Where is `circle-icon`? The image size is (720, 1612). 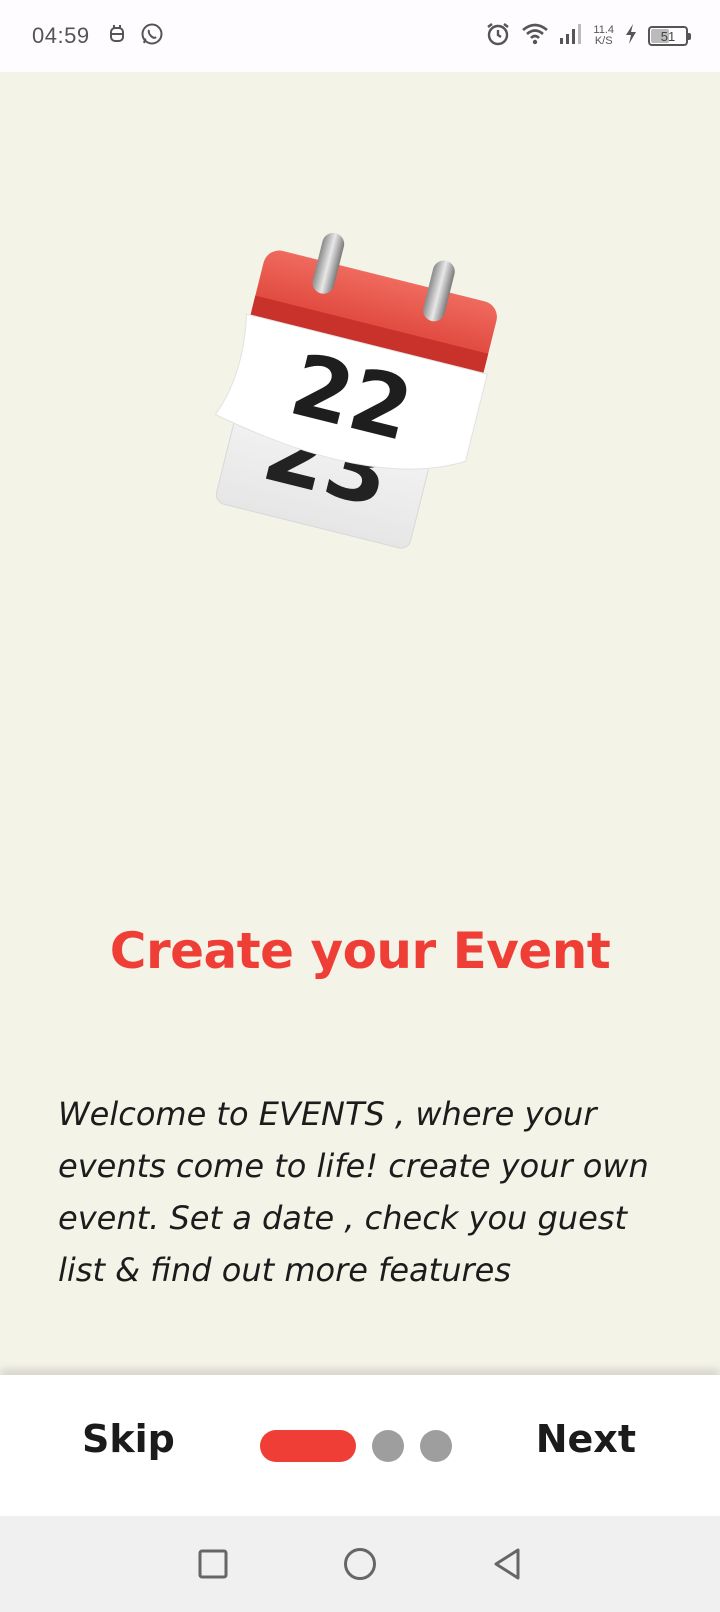
circle-icon is located at coordinates (359, 1564).